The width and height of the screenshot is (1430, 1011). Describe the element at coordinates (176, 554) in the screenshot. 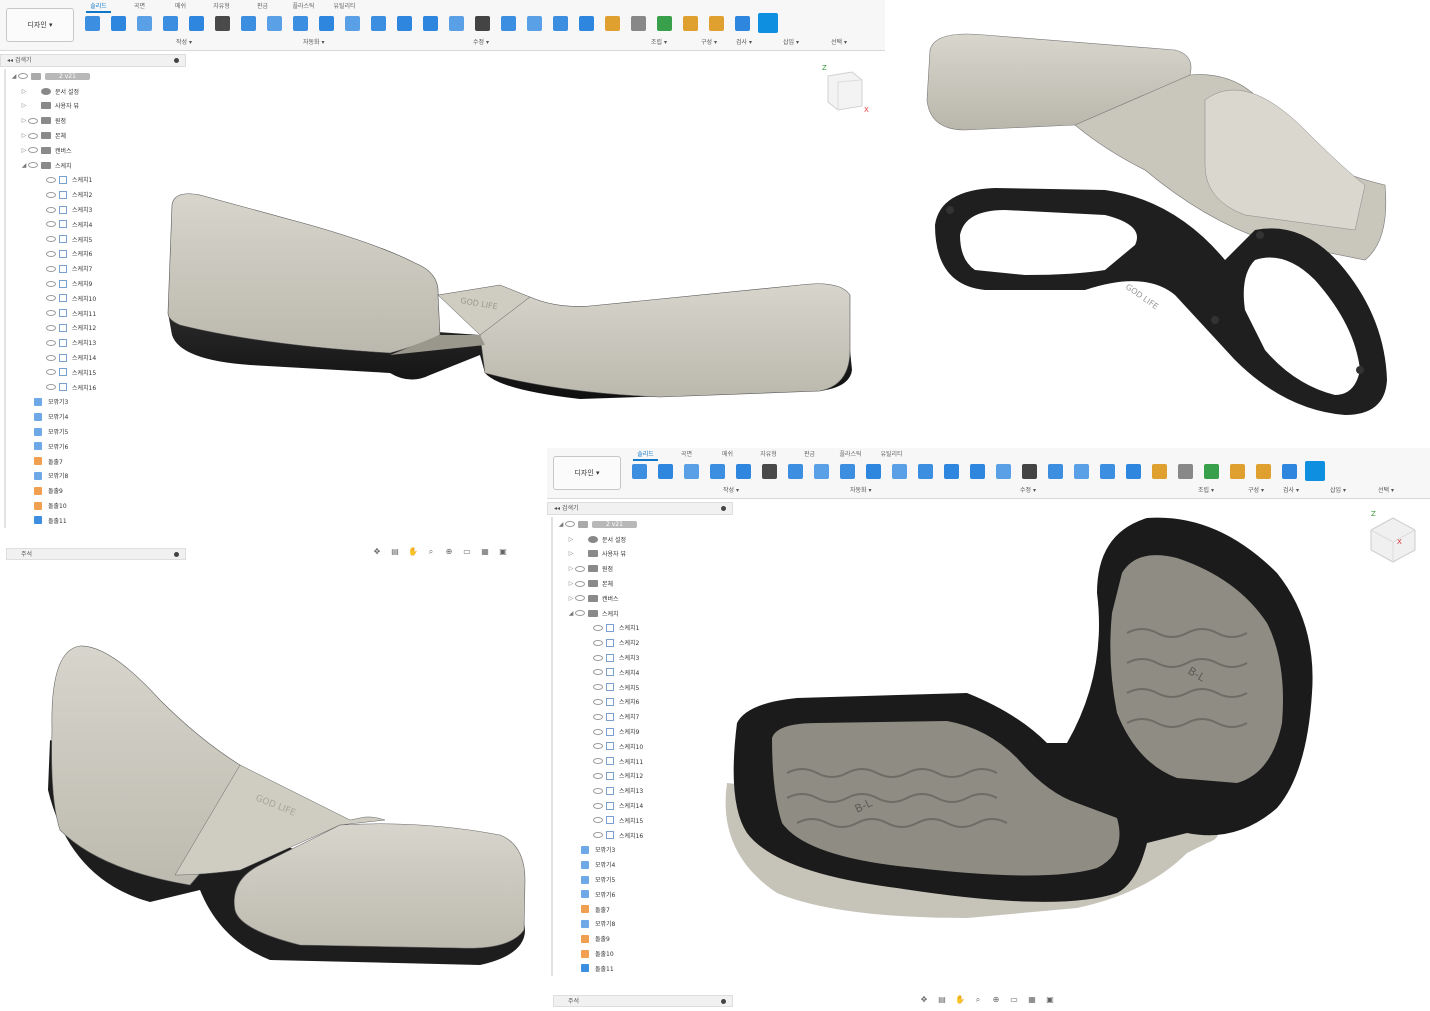

I see `comments-toggle-icon` at that location.